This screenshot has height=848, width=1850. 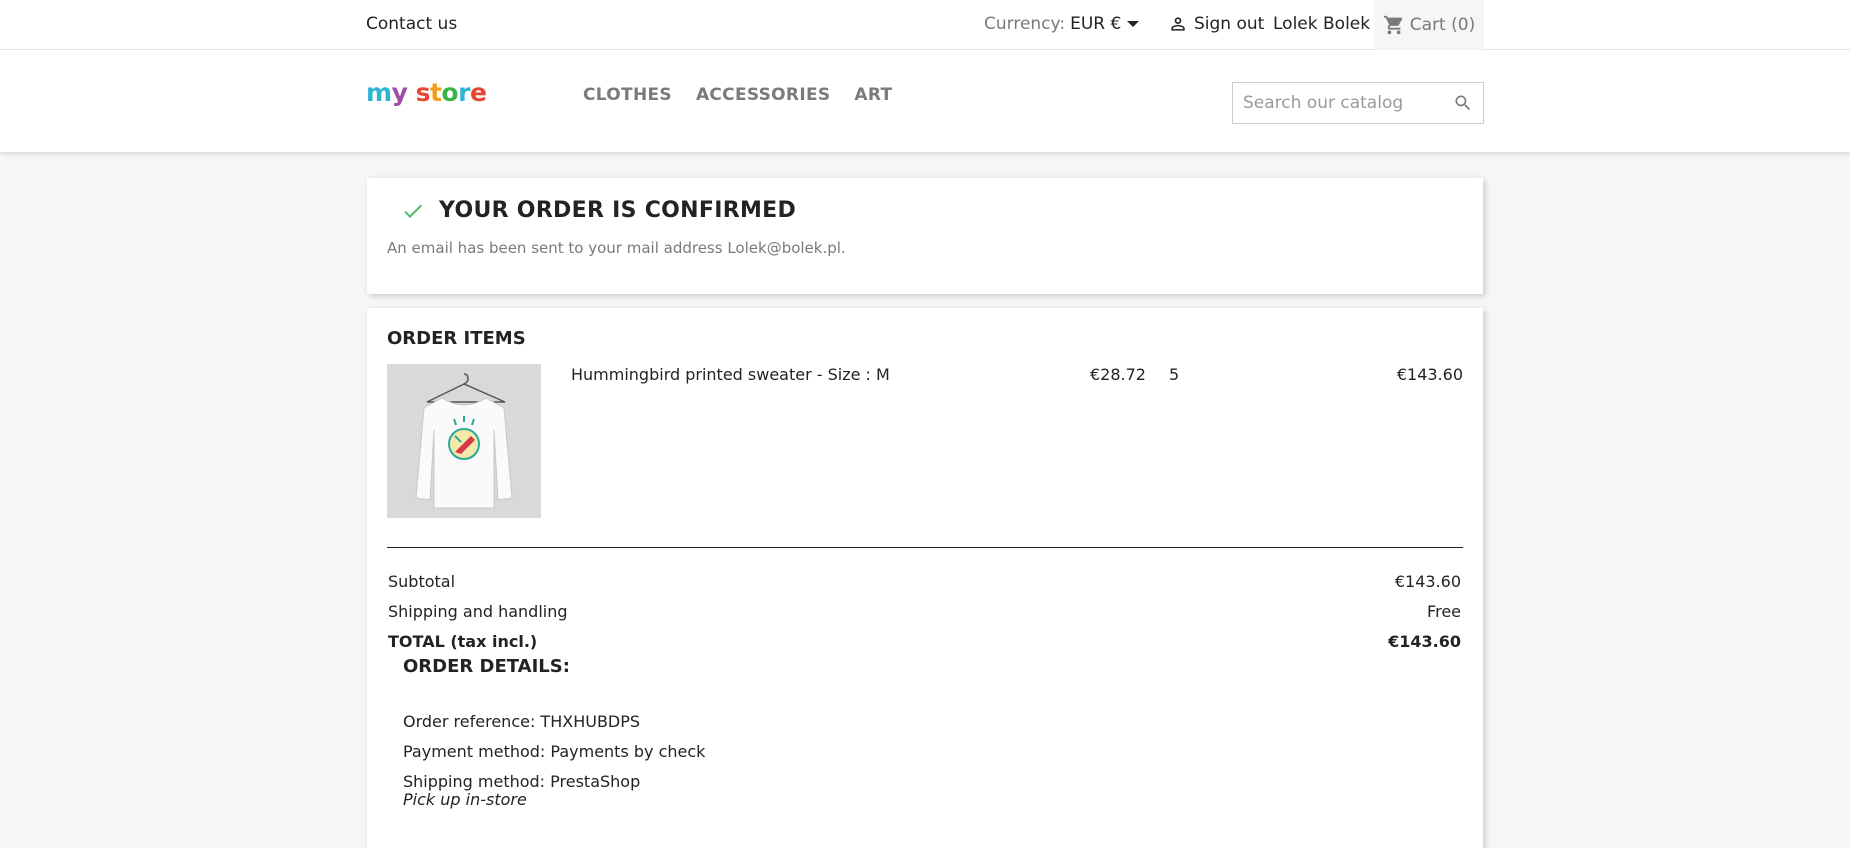 I want to click on shopping-cart-icon, so click(x=1393, y=25).